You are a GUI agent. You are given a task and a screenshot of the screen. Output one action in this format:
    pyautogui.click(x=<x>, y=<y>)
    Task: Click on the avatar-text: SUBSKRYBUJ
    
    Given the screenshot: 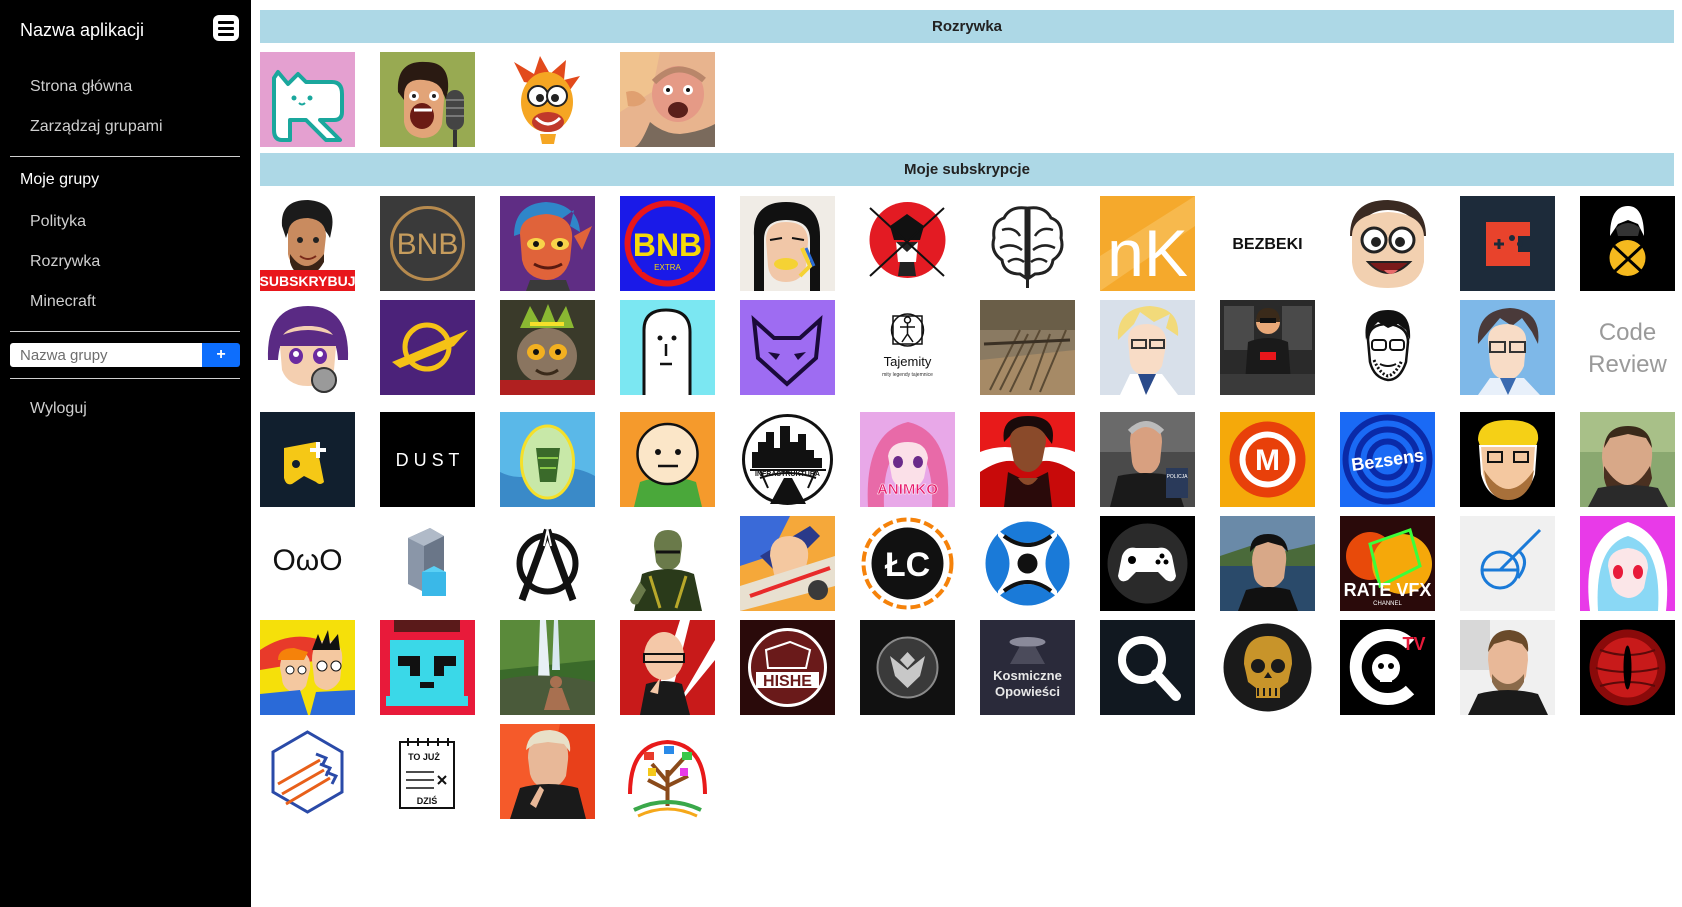 What is the action you would take?
    pyautogui.click(x=307, y=281)
    